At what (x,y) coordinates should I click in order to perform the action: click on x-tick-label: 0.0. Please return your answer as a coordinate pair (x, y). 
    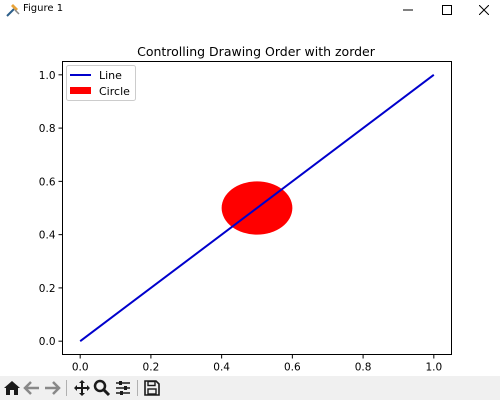
    Looking at the image, I should click on (80, 367).